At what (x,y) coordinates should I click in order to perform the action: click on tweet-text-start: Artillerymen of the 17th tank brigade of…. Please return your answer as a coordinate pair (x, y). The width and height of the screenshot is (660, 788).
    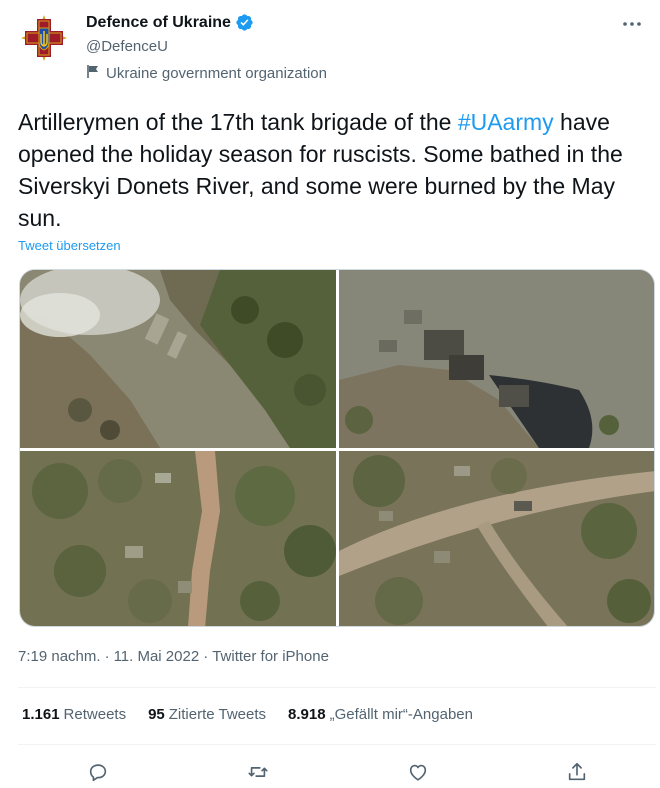
    Looking at the image, I should click on (238, 122).